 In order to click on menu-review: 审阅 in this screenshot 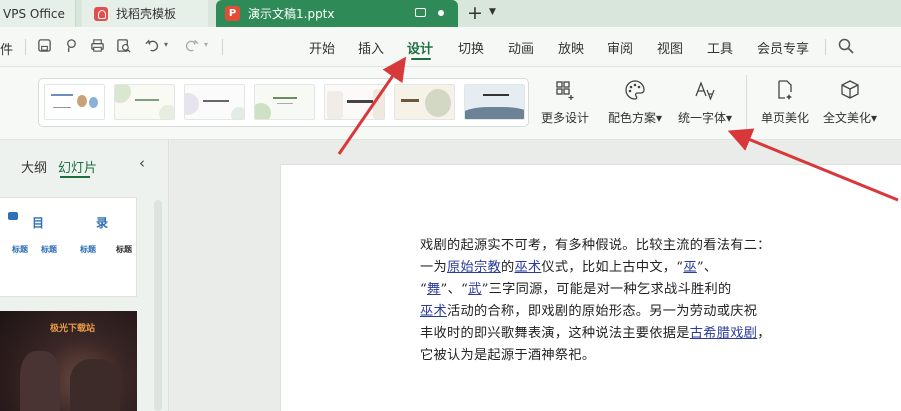, I will do `click(620, 47)`.